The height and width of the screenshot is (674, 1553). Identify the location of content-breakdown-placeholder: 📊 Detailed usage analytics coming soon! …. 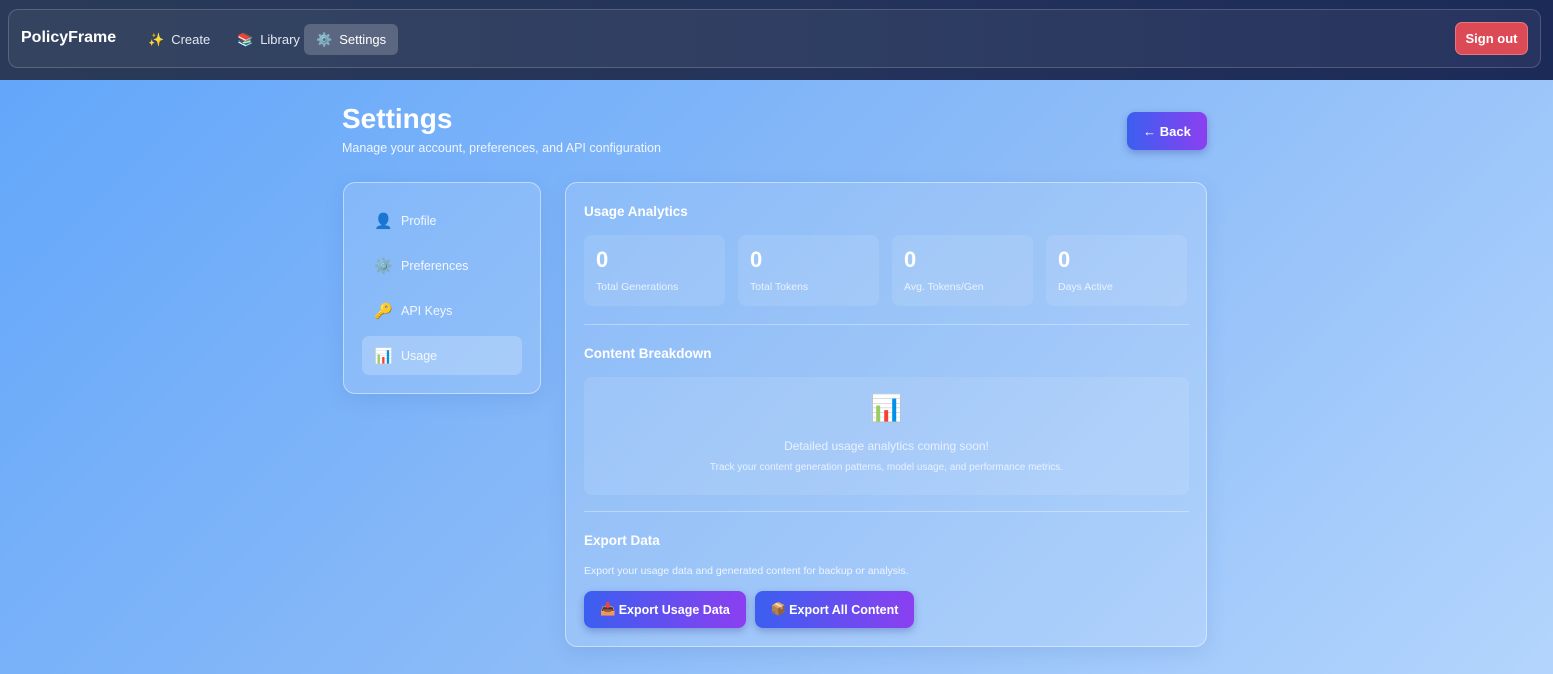
(886, 436).